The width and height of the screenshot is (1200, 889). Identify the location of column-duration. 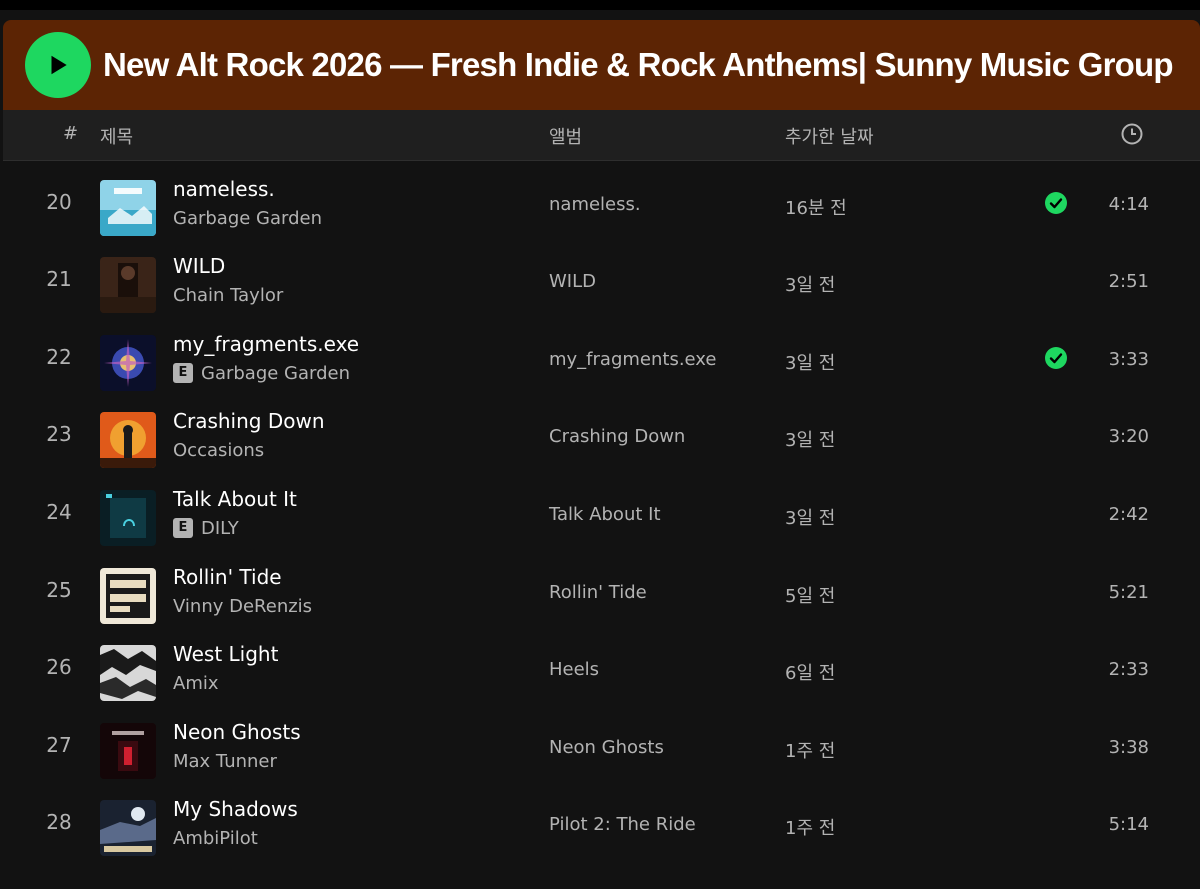
(1132, 136).